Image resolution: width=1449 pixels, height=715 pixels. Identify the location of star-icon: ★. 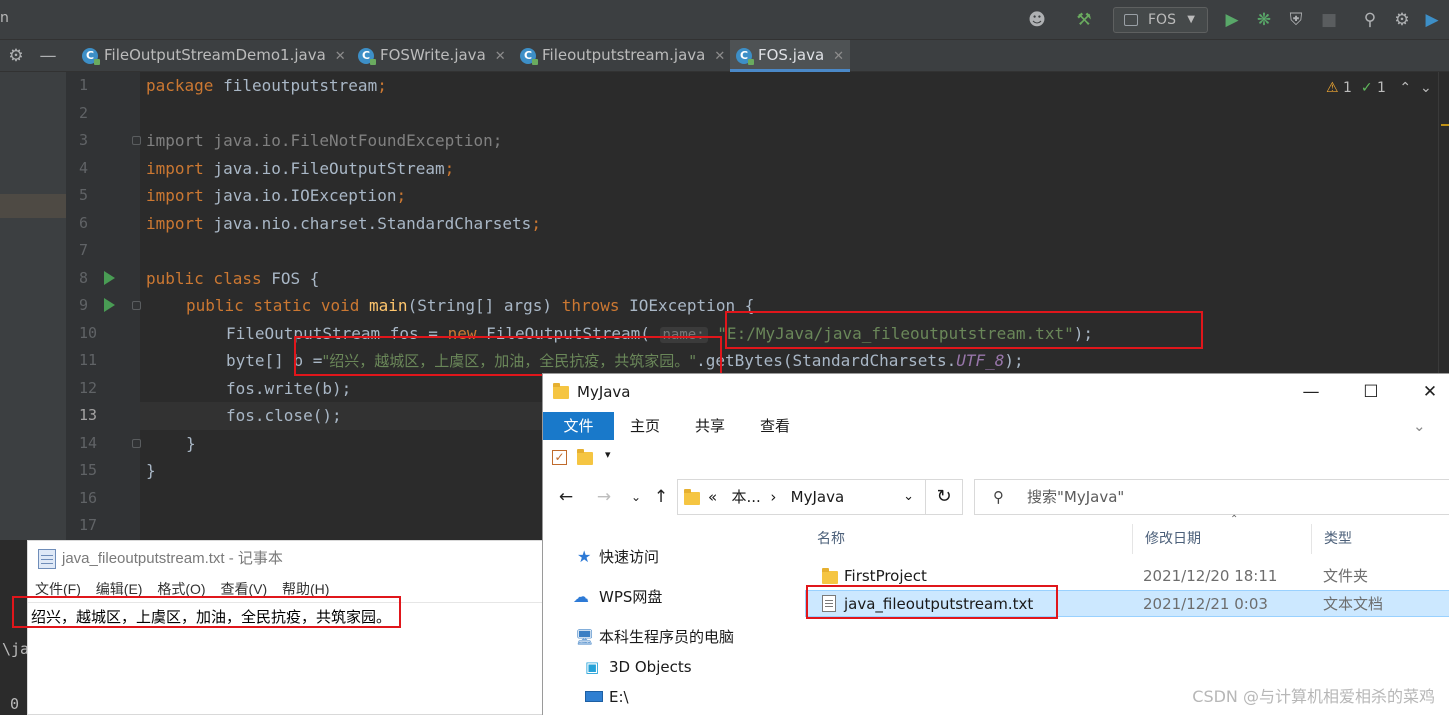
(584, 556).